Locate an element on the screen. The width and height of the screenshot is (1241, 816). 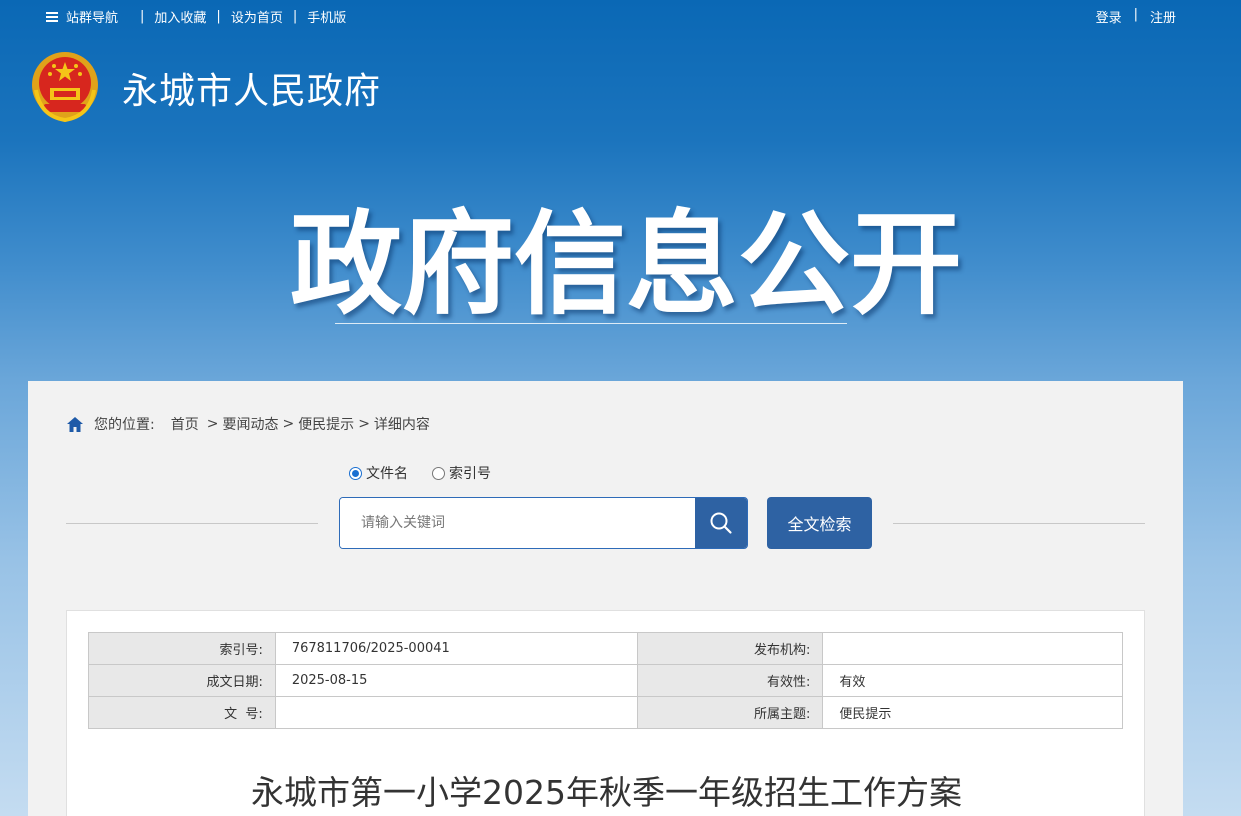
hero-title: 政府信息公开 is located at coordinates (626, 265).